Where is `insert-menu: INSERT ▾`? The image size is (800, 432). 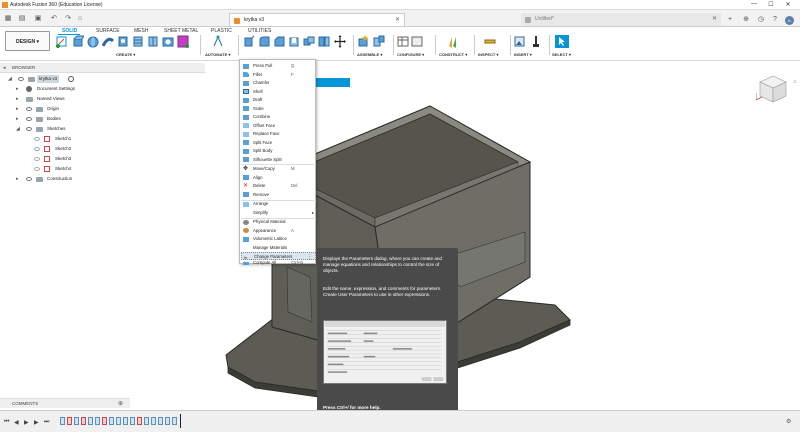 insert-menu: INSERT ▾ is located at coordinates (523, 54).